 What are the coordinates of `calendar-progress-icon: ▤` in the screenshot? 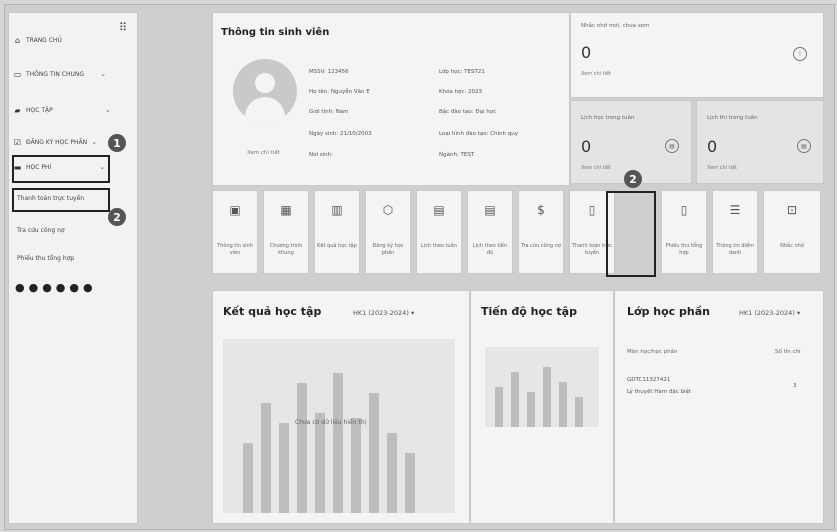 It's located at (490, 210).